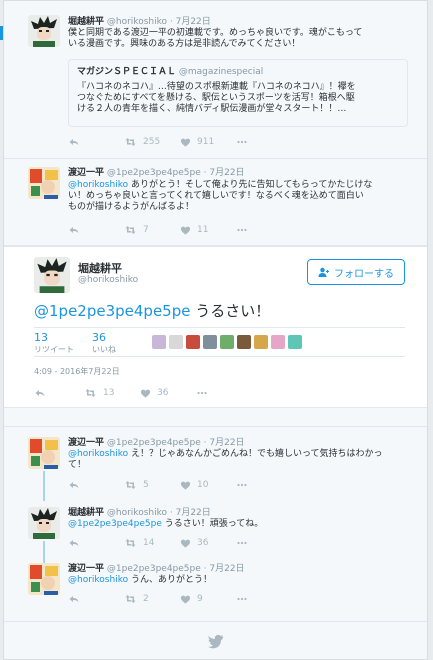 The image size is (433, 660). What do you see at coordinates (255, 454) in the screenshot?
I see `tweet-text-line: え！？じゃあなんかごめんね！でも嬉しいって気持ちはわかっ` at bounding box center [255, 454].